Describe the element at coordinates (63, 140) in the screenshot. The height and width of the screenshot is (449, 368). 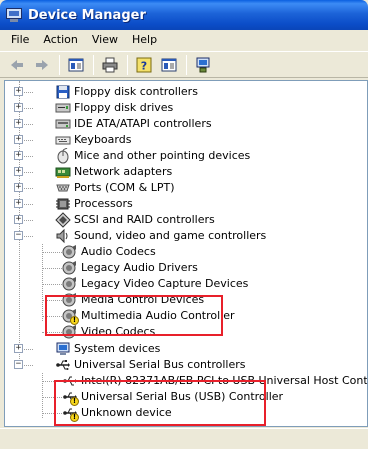
I see `keyboard-icon` at that location.